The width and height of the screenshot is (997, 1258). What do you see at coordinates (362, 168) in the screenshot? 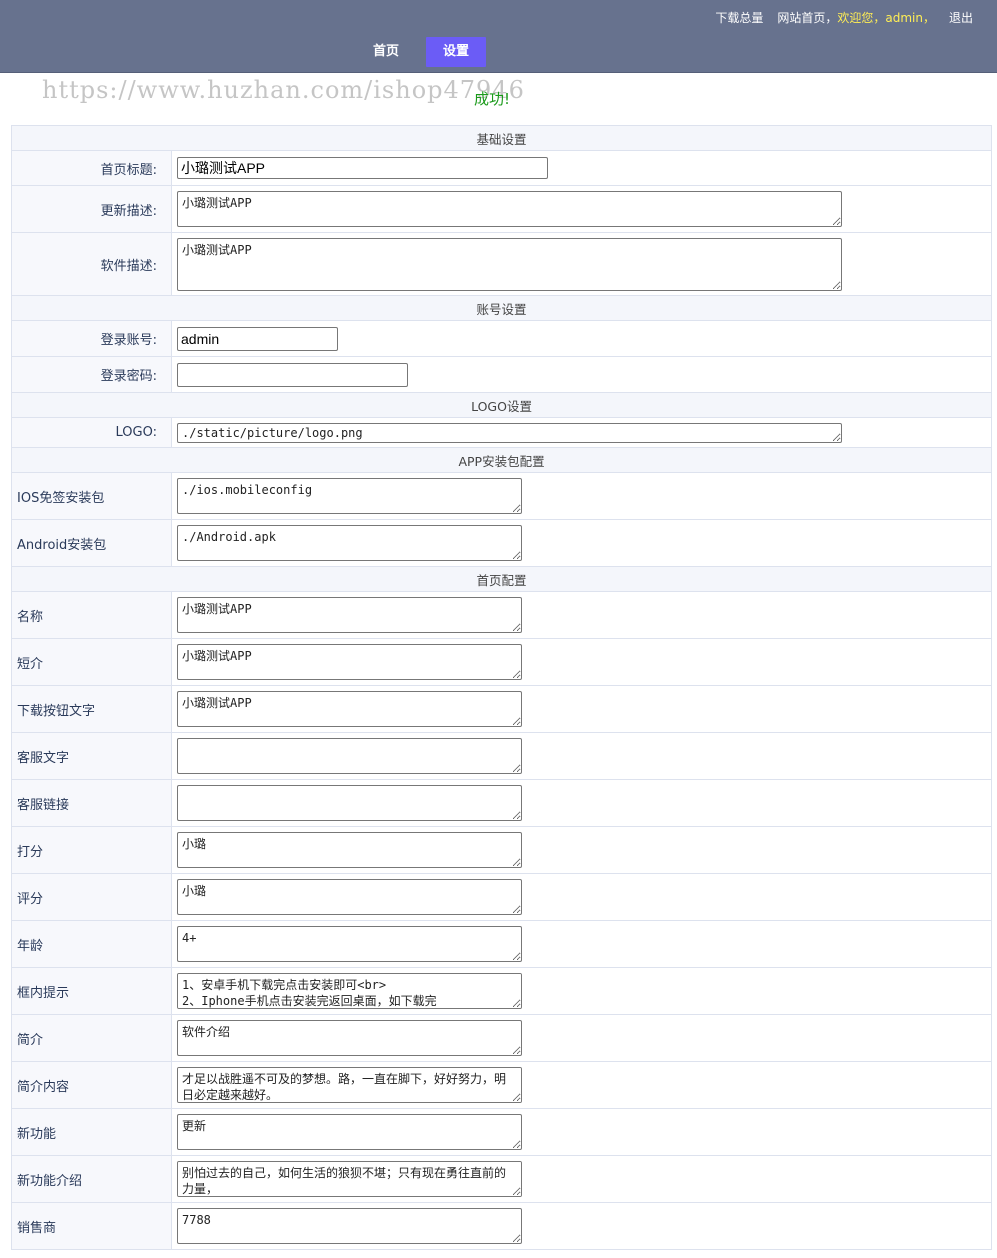
I see `home-title-input` at bounding box center [362, 168].